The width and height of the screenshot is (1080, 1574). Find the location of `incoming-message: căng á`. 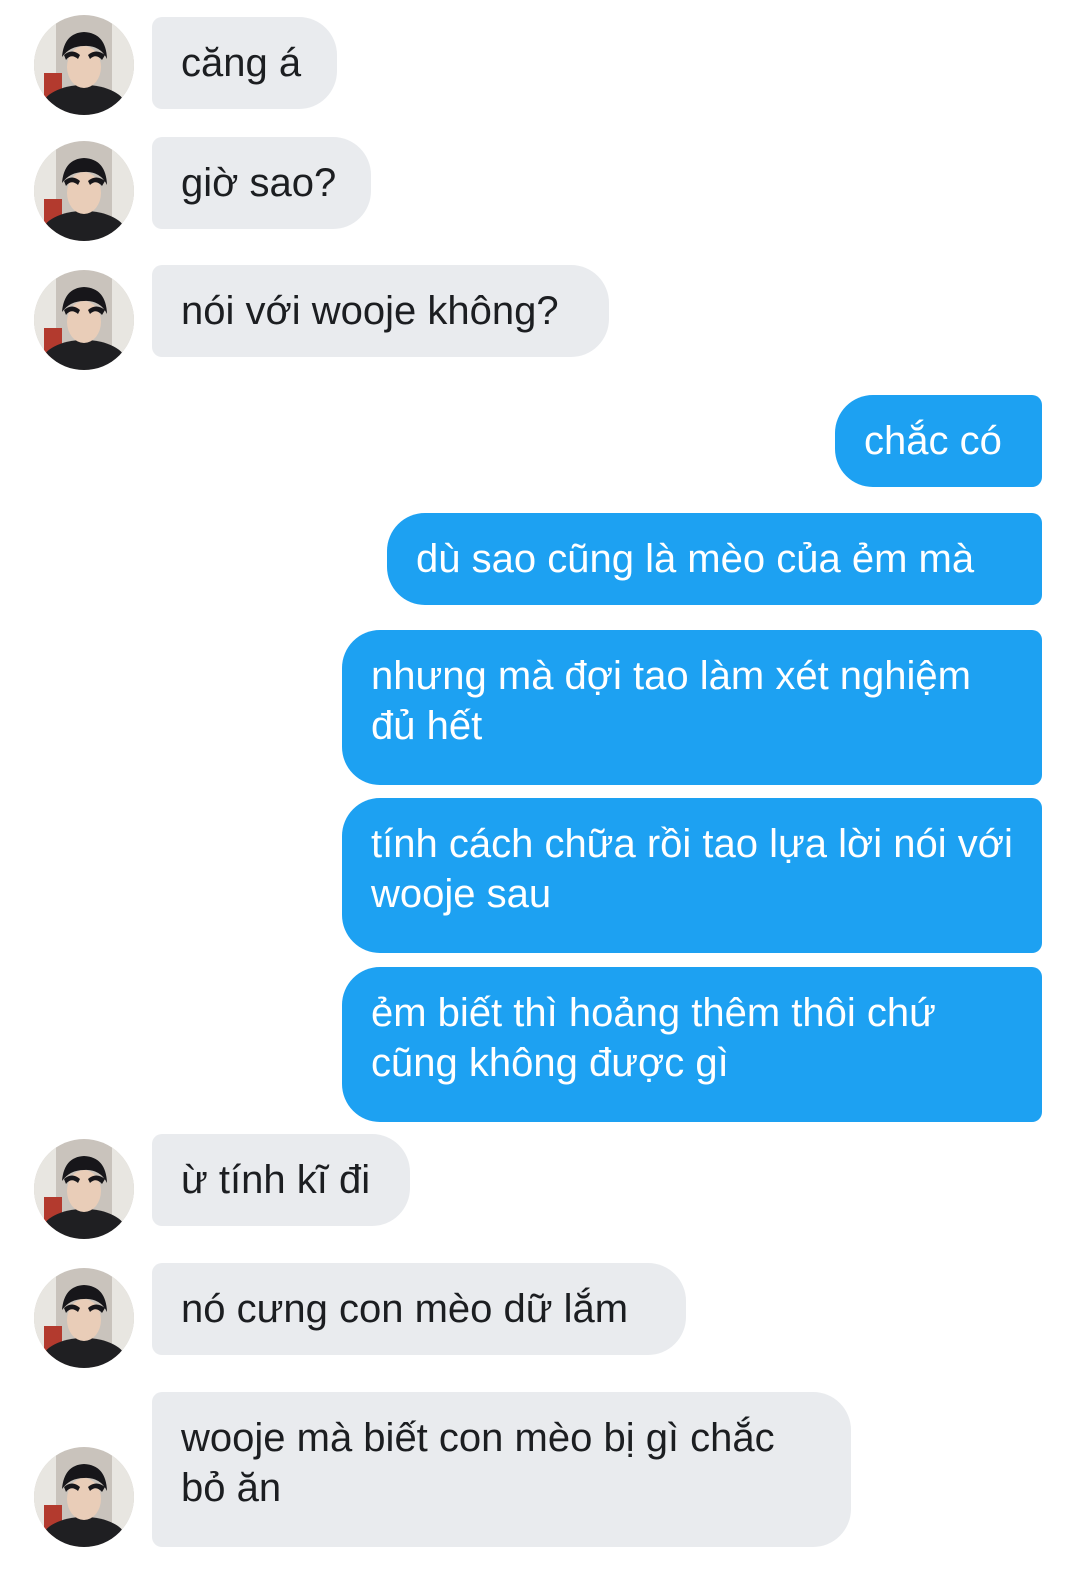

incoming-message: căng á is located at coordinates (244, 63).